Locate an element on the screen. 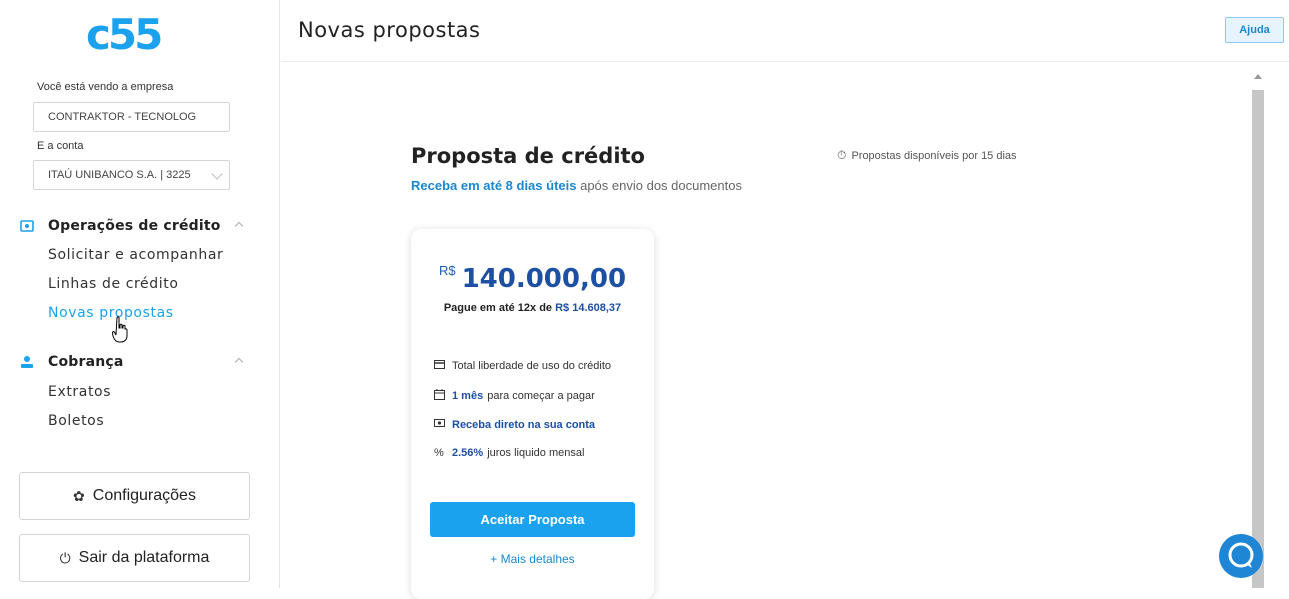  proposal-title: Proposta de crédito is located at coordinates (528, 156).